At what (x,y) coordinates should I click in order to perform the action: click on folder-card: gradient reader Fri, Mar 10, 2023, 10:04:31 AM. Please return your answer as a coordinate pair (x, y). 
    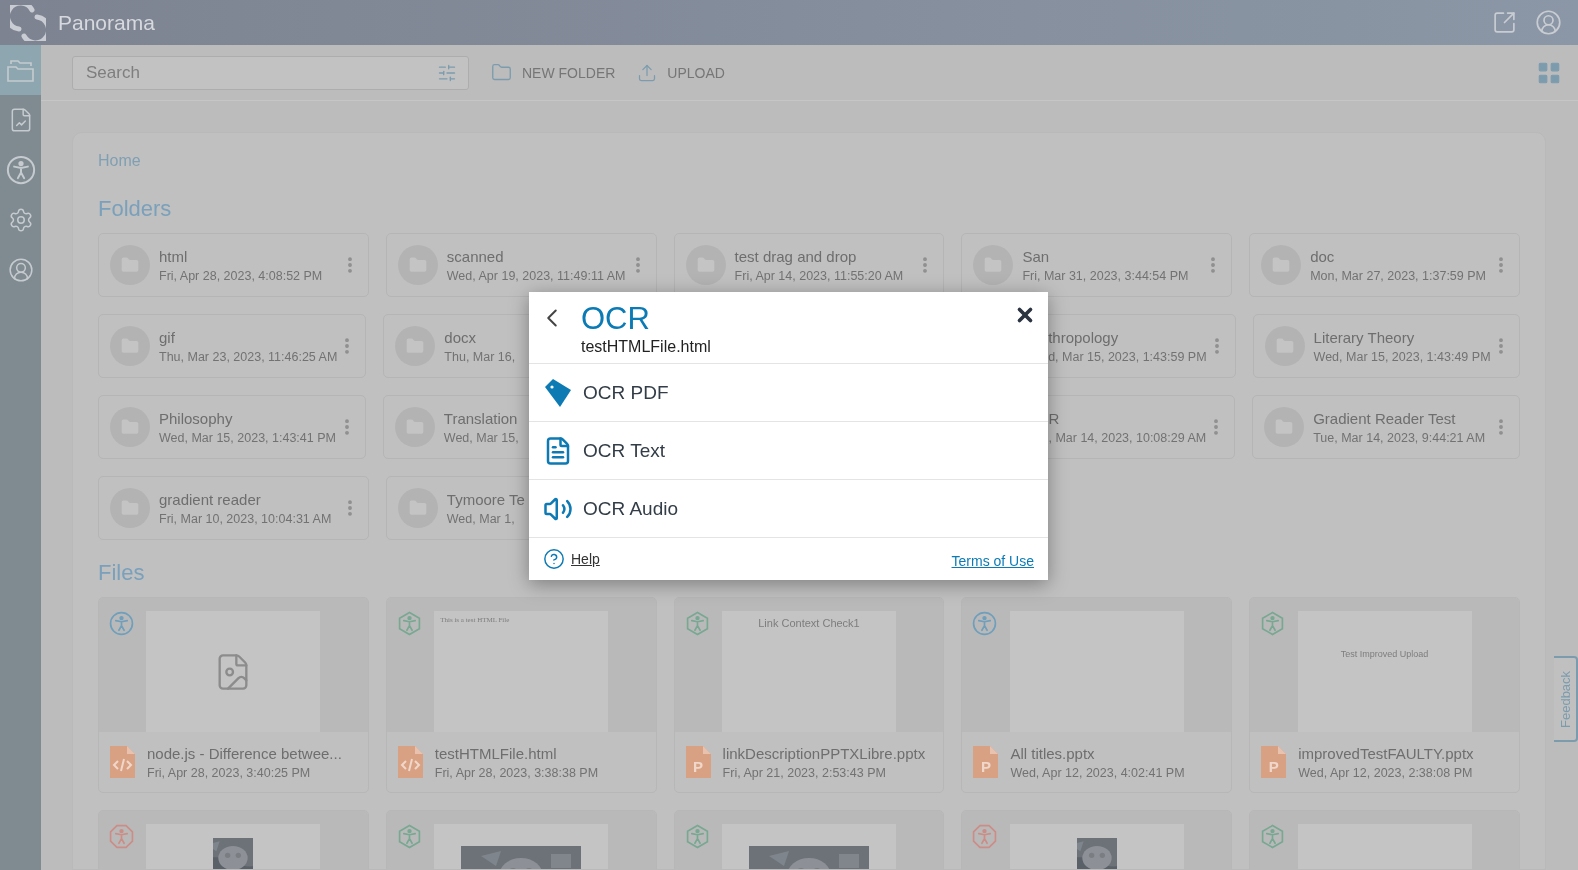
    Looking at the image, I should click on (233, 508).